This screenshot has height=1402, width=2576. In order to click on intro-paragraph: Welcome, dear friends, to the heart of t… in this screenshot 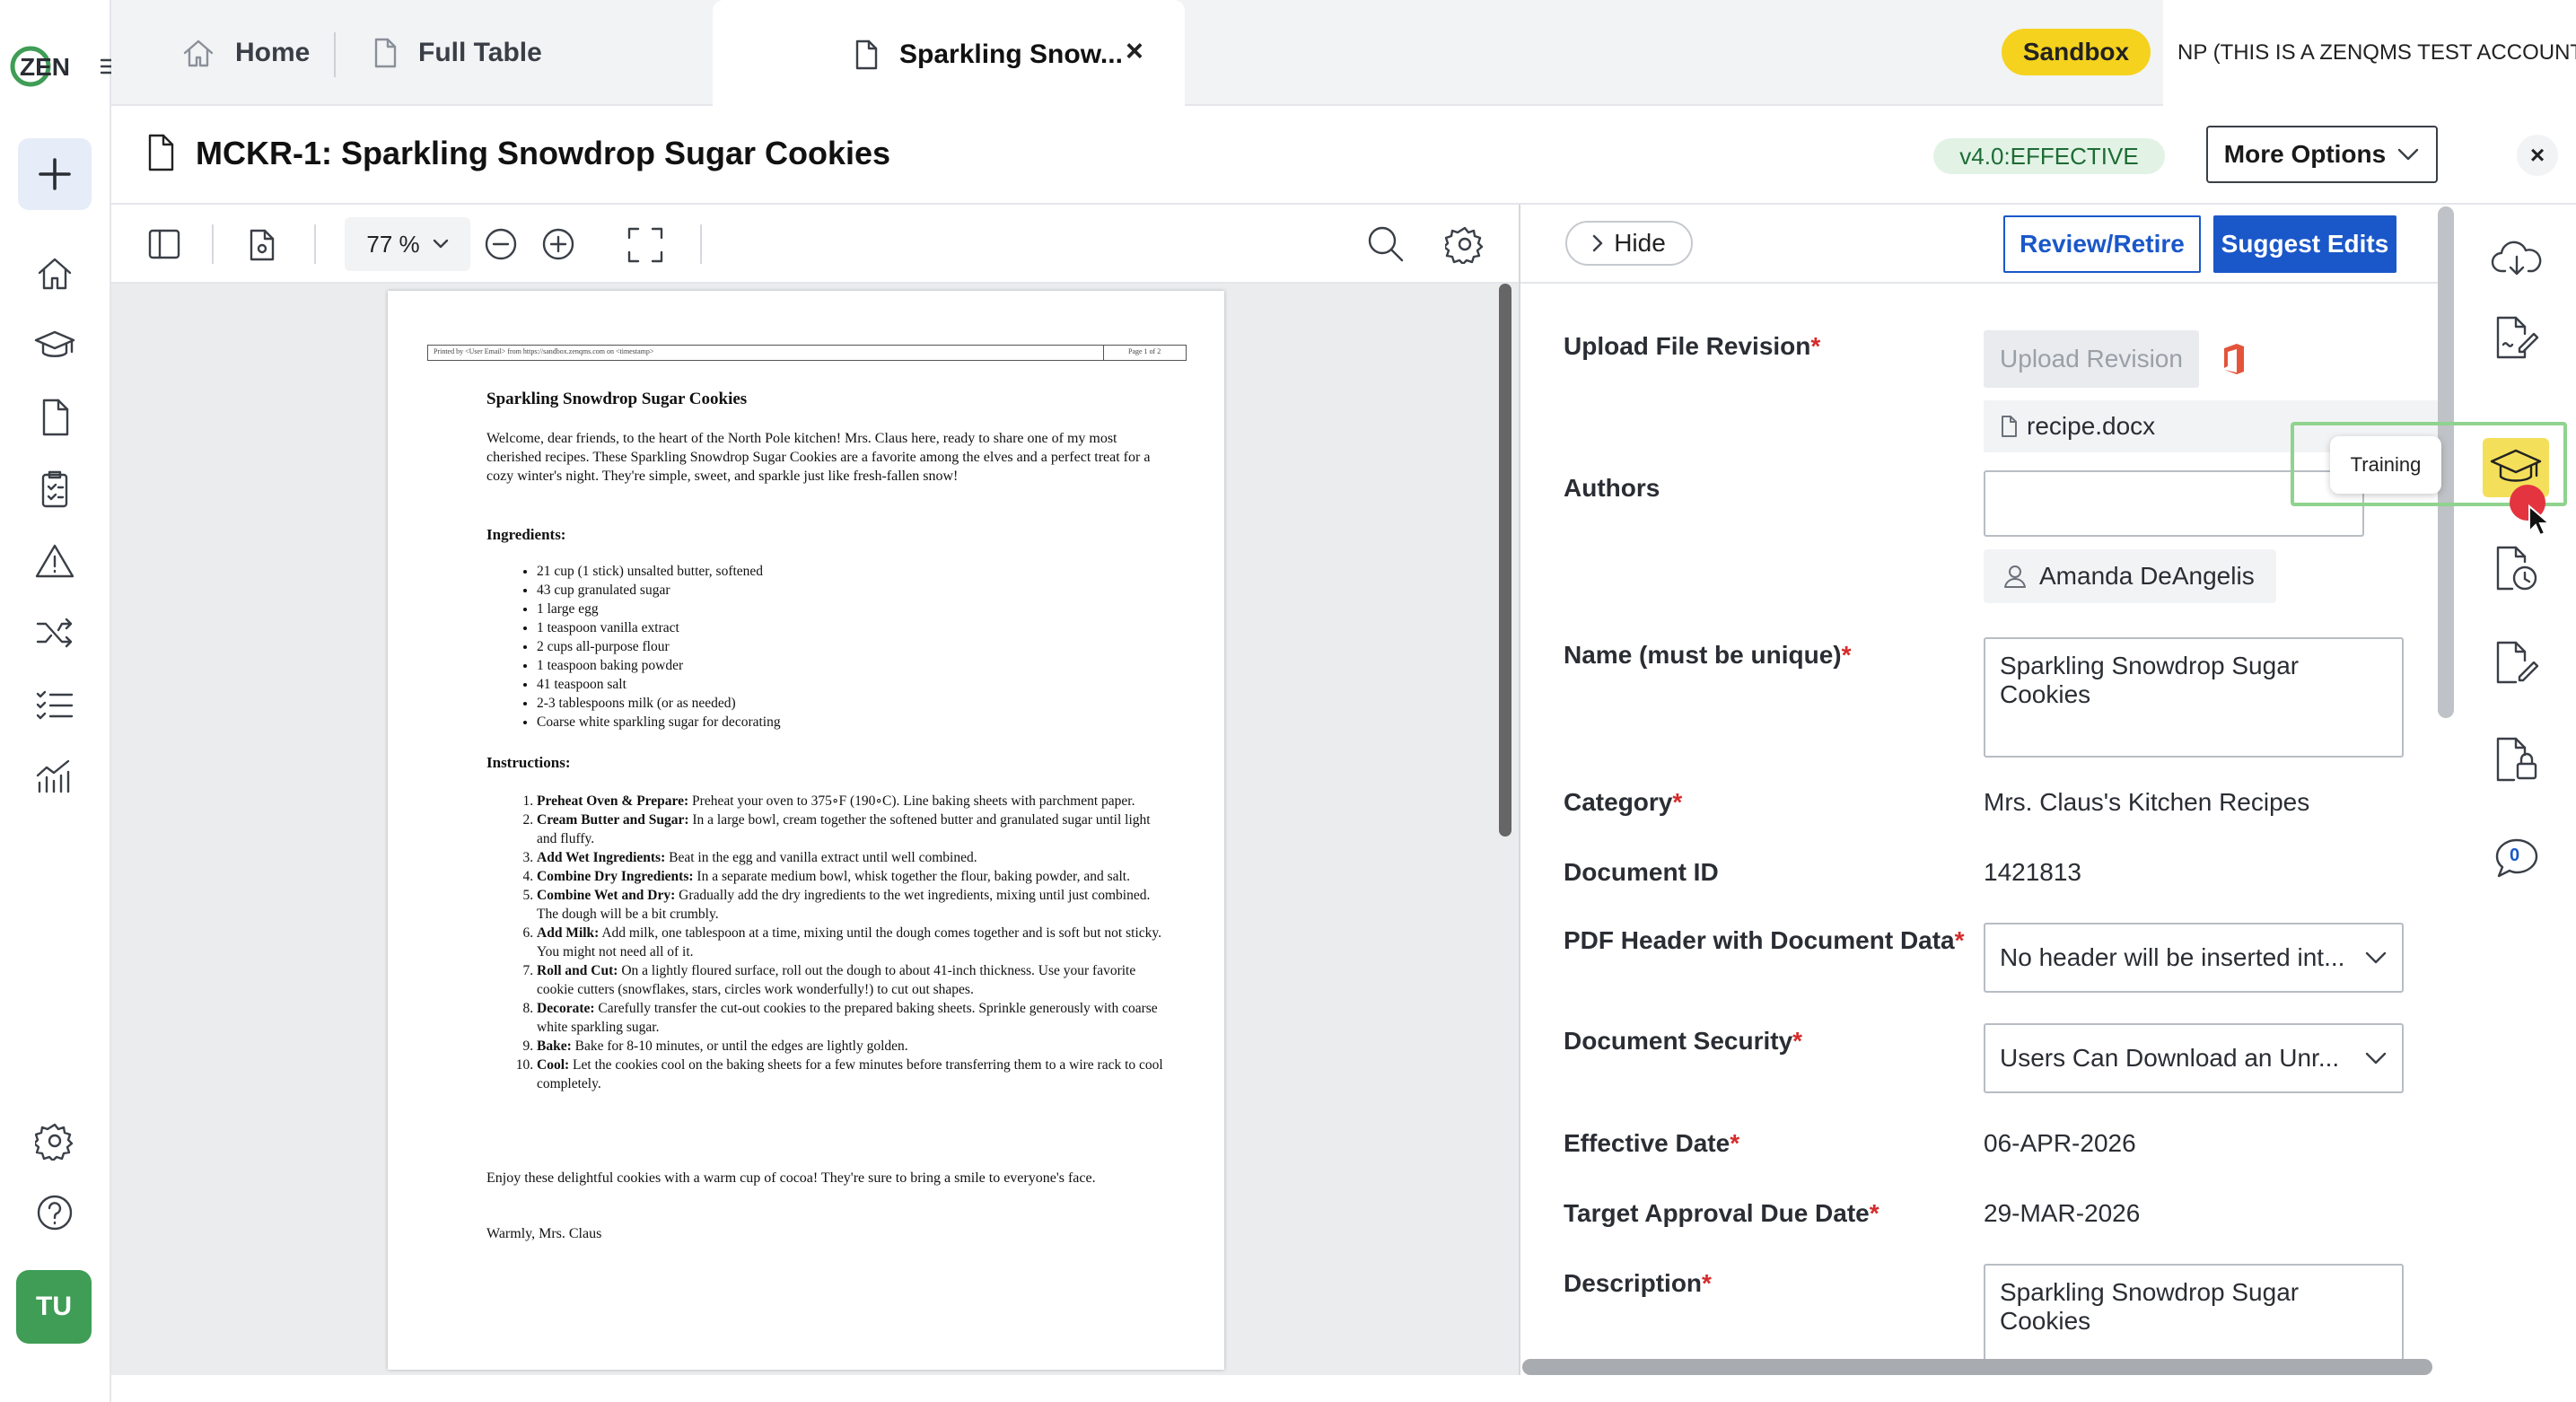, I will do `click(818, 458)`.